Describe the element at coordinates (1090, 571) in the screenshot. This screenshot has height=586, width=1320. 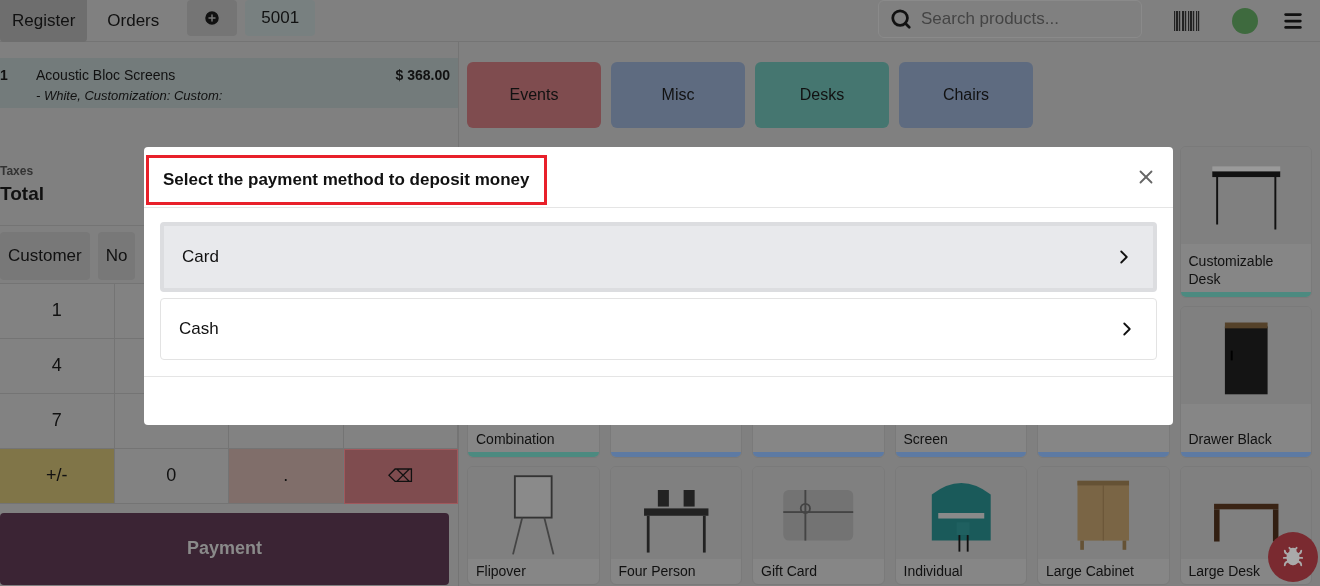
I see `product-name: Large Cabinet` at that location.